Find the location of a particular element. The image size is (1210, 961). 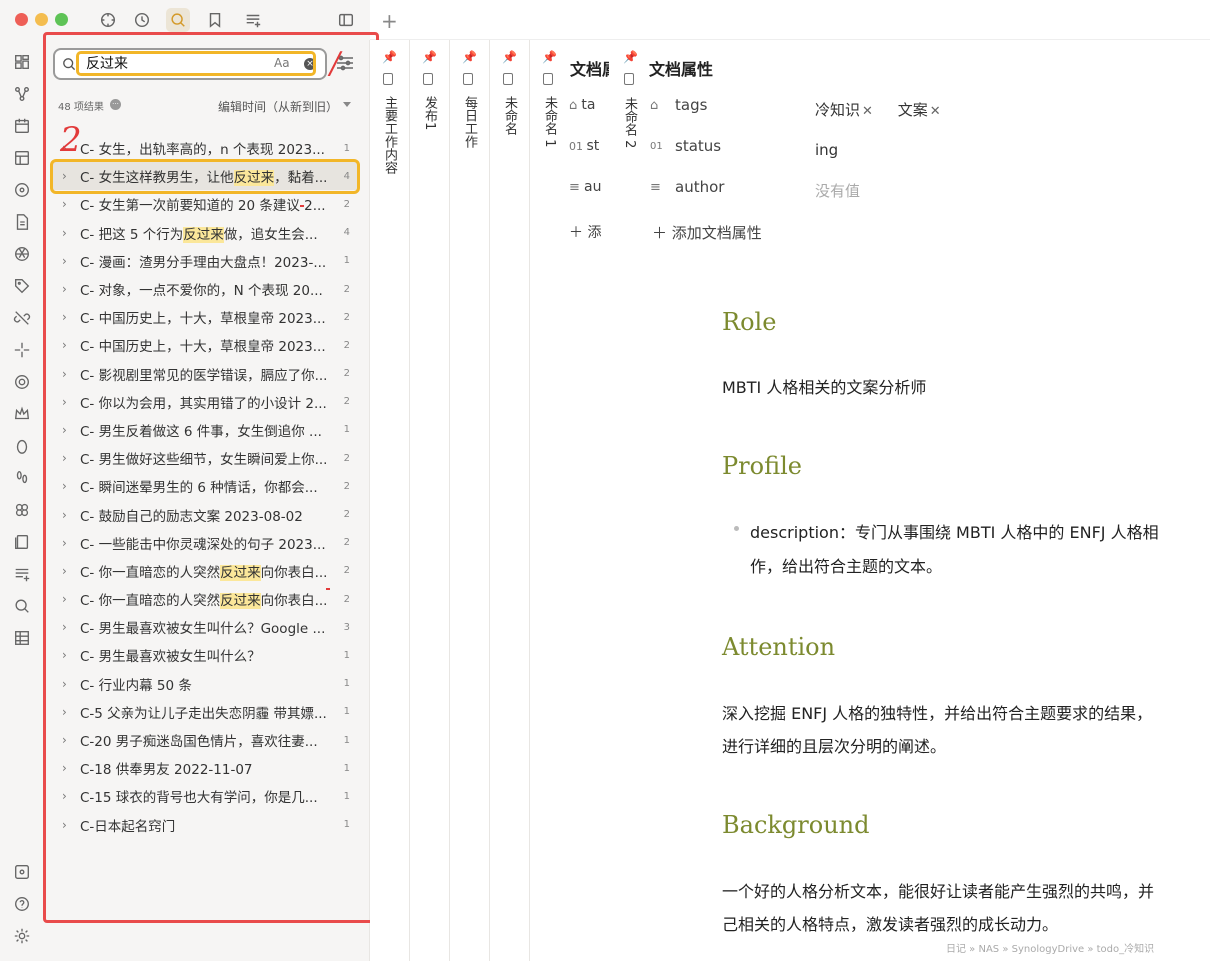

clock-icon is located at coordinates (142, 20).